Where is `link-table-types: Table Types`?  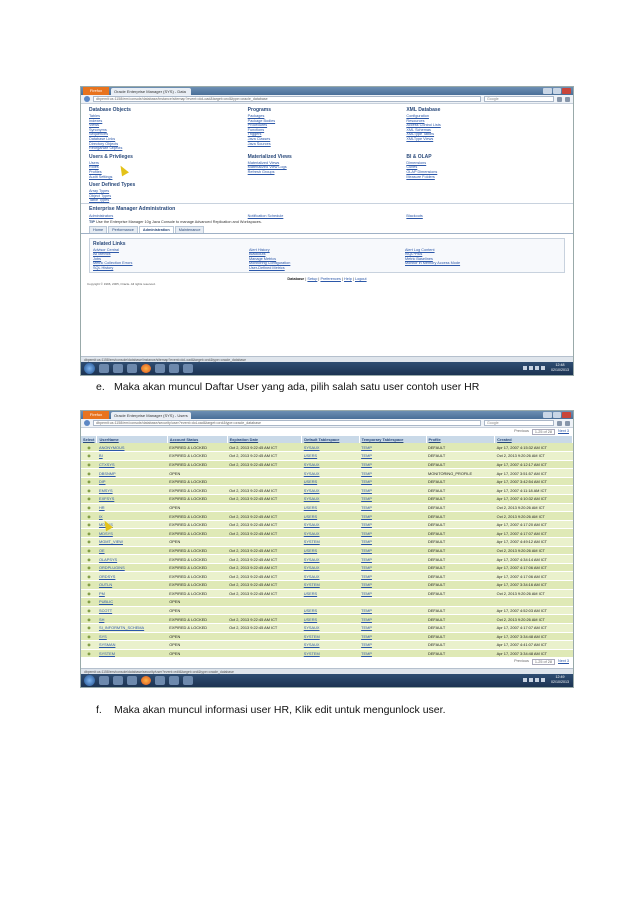 link-table-types: Table Types is located at coordinates (168, 200).